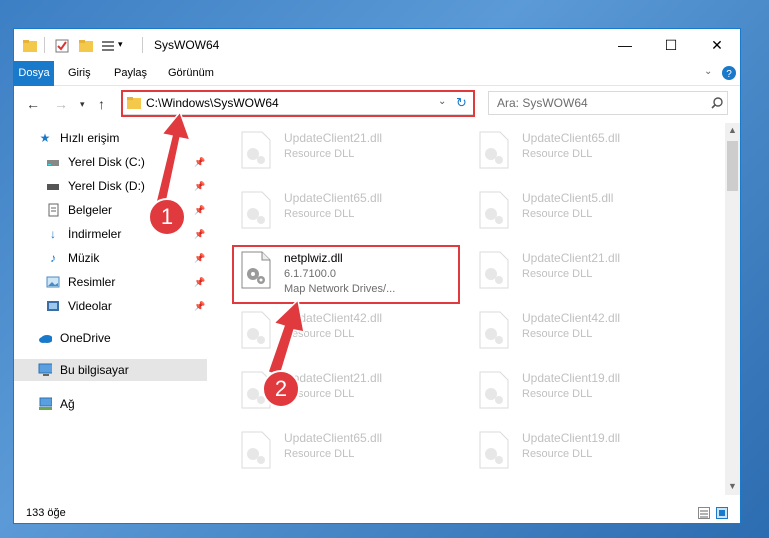 The width and height of the screenshot is (769, 538). What do you see at coordinates (230, 243) in the screenshot?
I see `annotation-arrows` at bounding box center [230, 243].